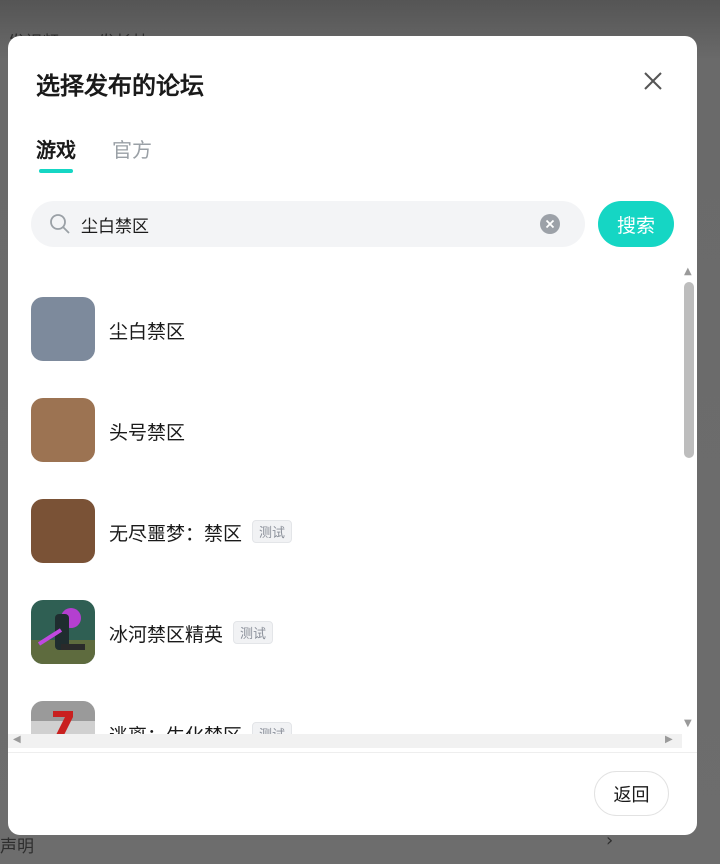 The image size is (720, 864). I want to click on forum-name: 无尽噩梦：禁区 测试, so click(201, 532).